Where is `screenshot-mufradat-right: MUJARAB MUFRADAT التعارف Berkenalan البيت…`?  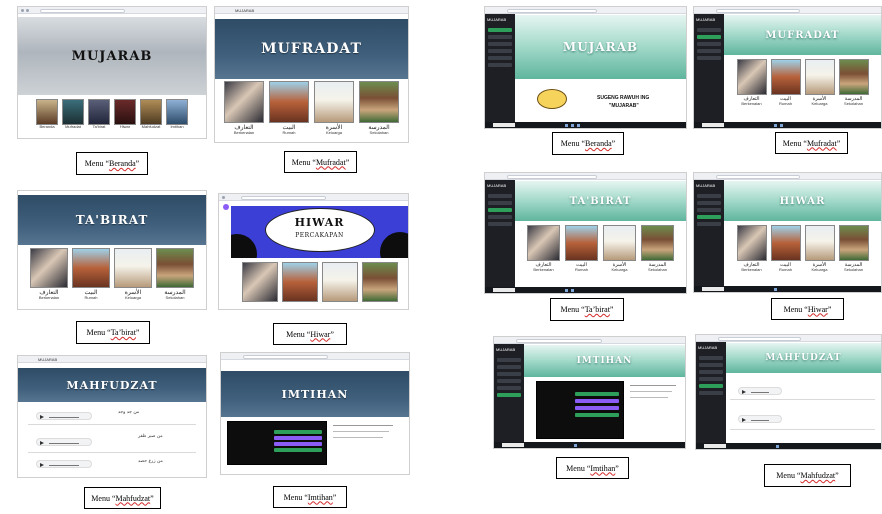 screenshot-mufradat-right: MUJARAB MUFRADAT التعارف Berkenalan البيت… is located at coordinates (787, 67).